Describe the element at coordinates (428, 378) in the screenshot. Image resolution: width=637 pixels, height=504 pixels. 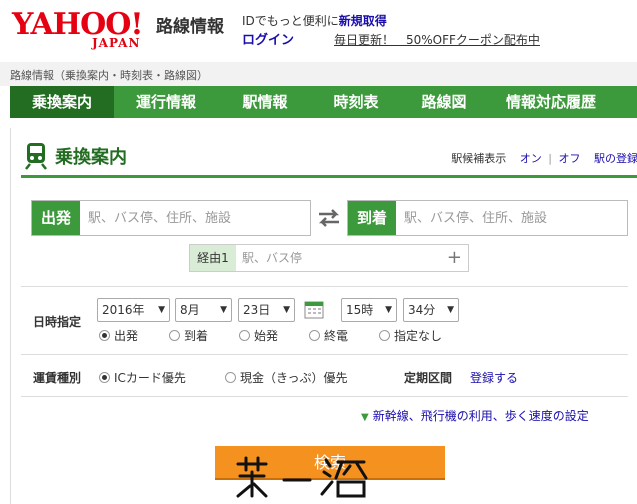
I see `commuter-pass-label: 定期区間` at that location.